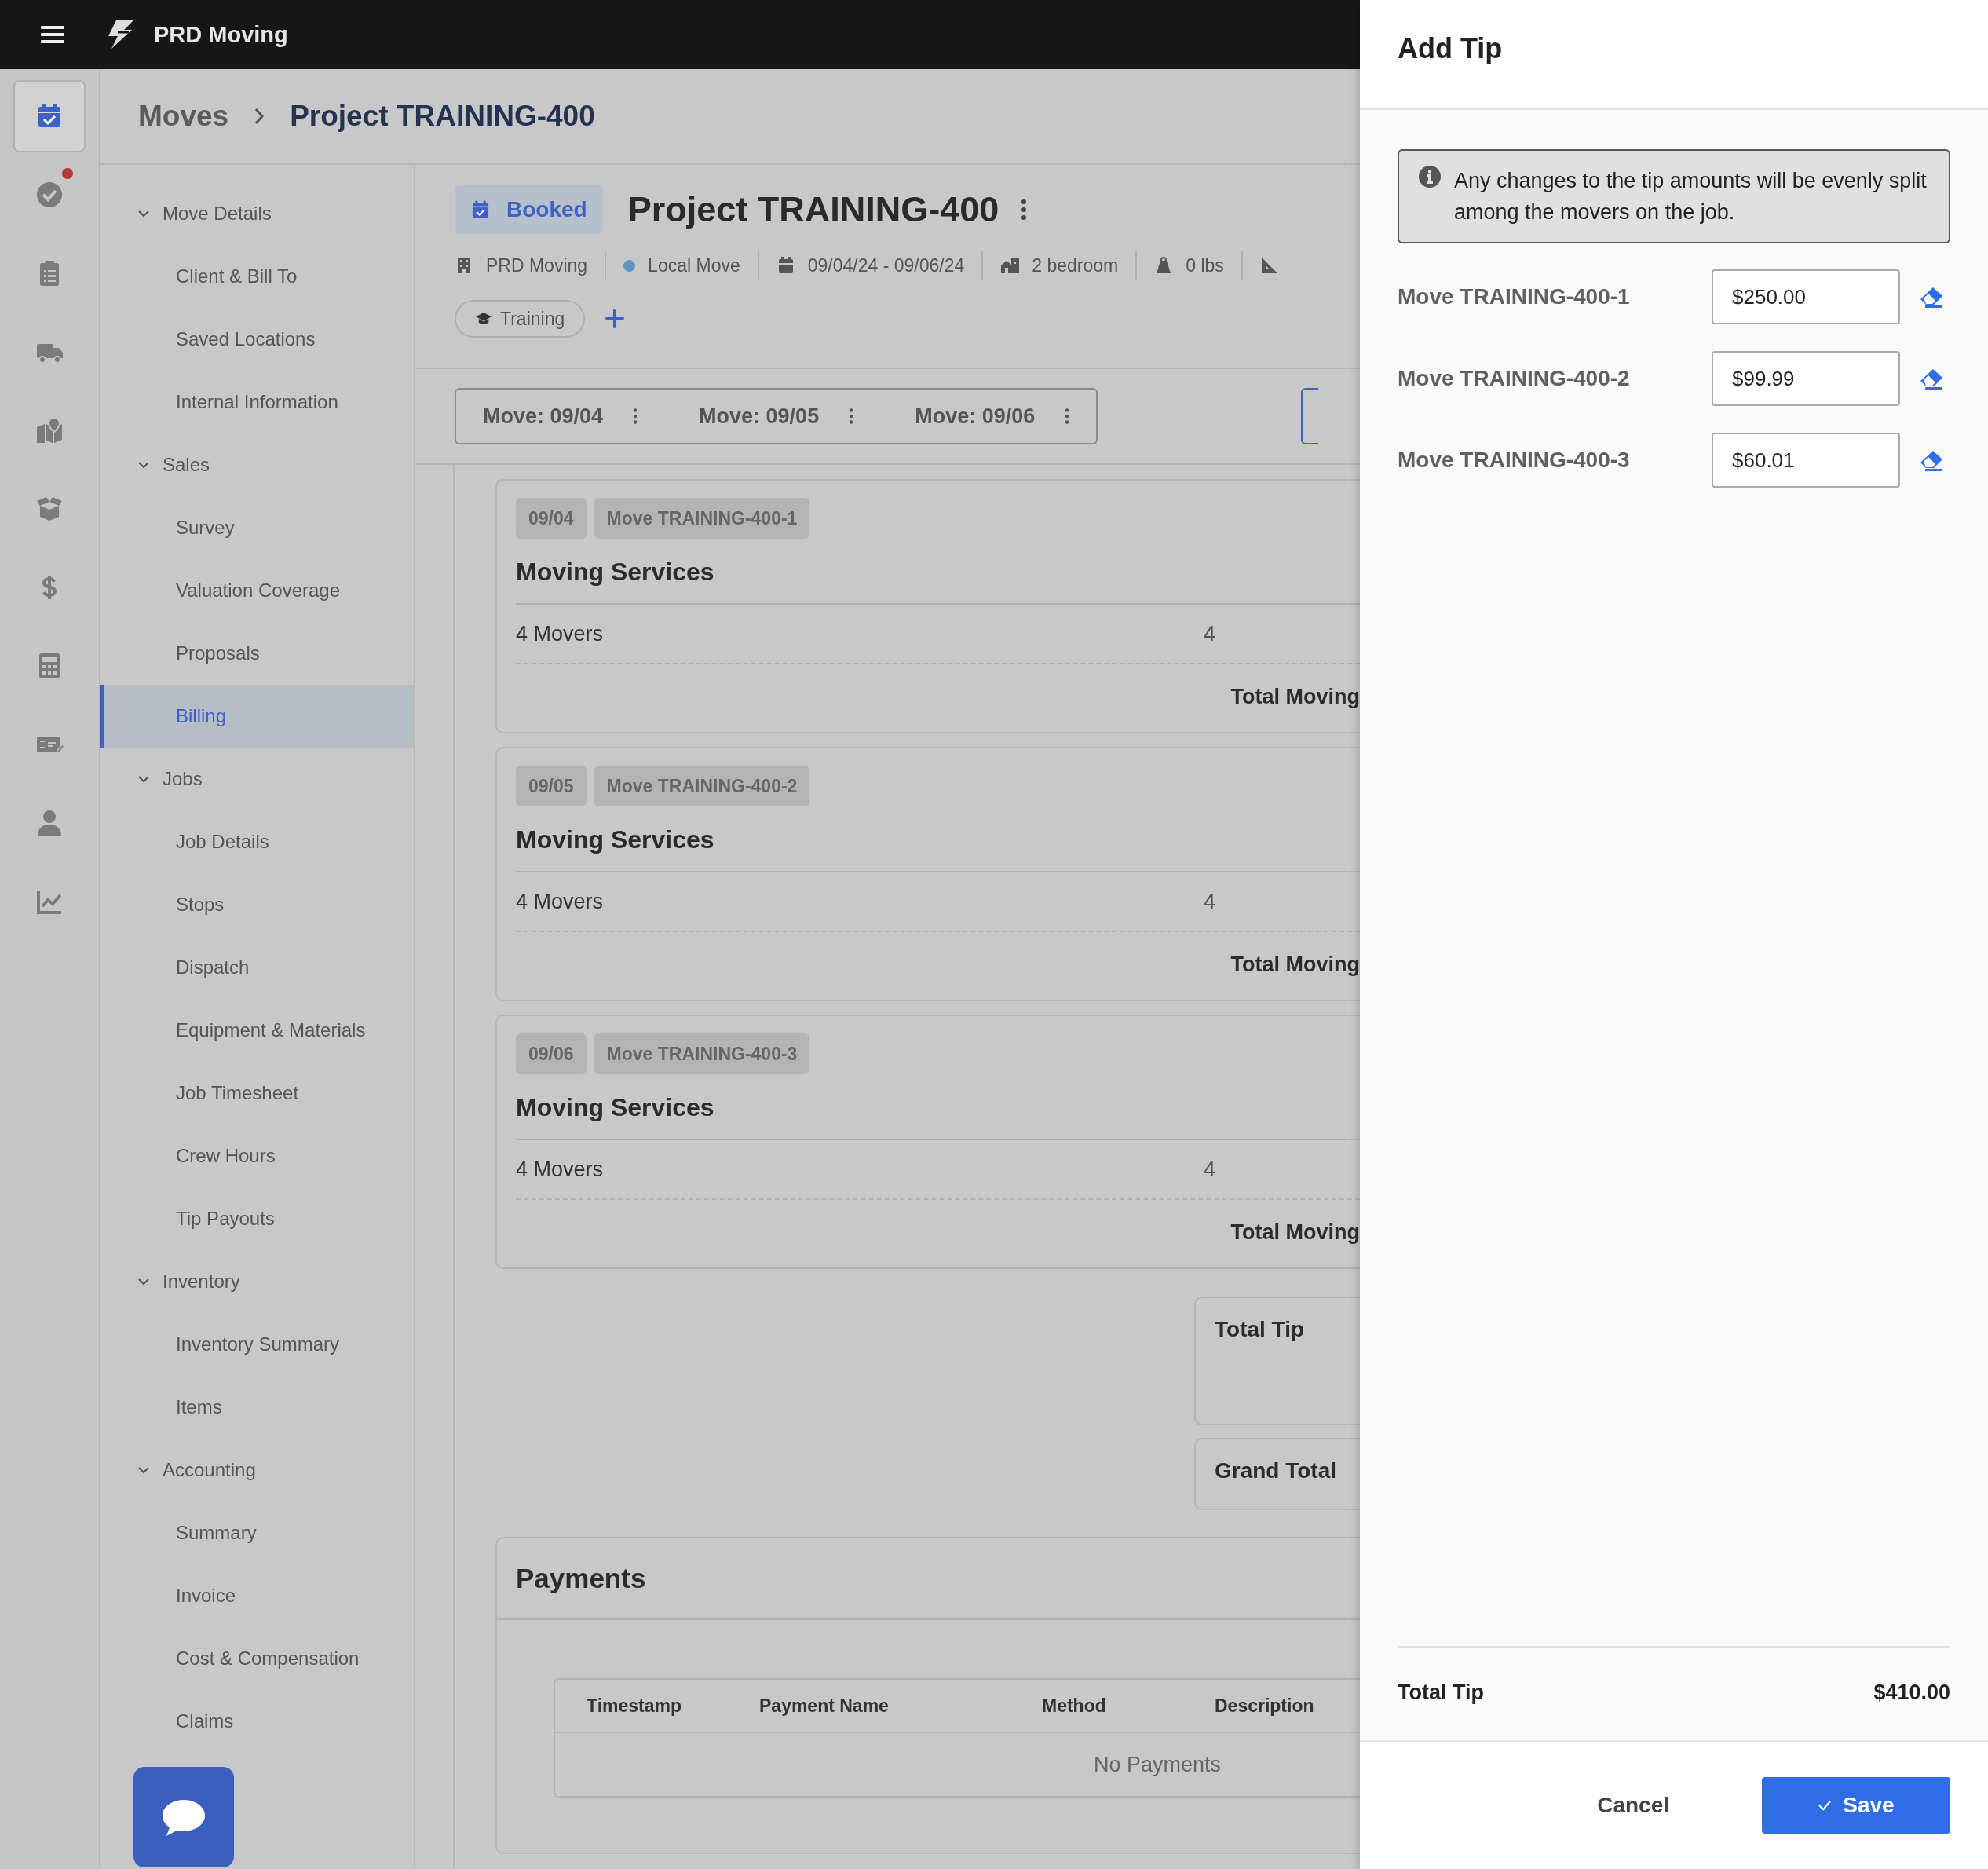  Describe the element at coordinates (1856, 1805) in the screenshot. I see `save-button: Save` at that location.